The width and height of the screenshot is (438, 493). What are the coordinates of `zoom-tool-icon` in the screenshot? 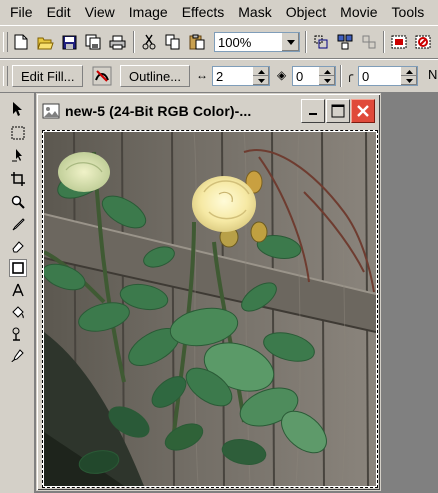 It's located at (18, 202).